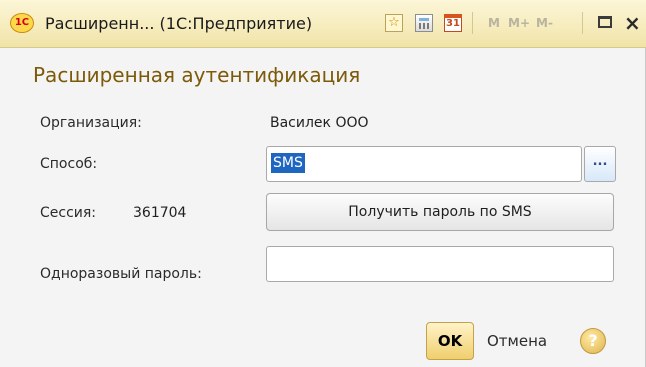 This screenshot has height=367, width=646. What do you see at coordinates (319, 123) in the screenshot?
I see `organization-value: Василек ООО` at bounding box center [319, 123].